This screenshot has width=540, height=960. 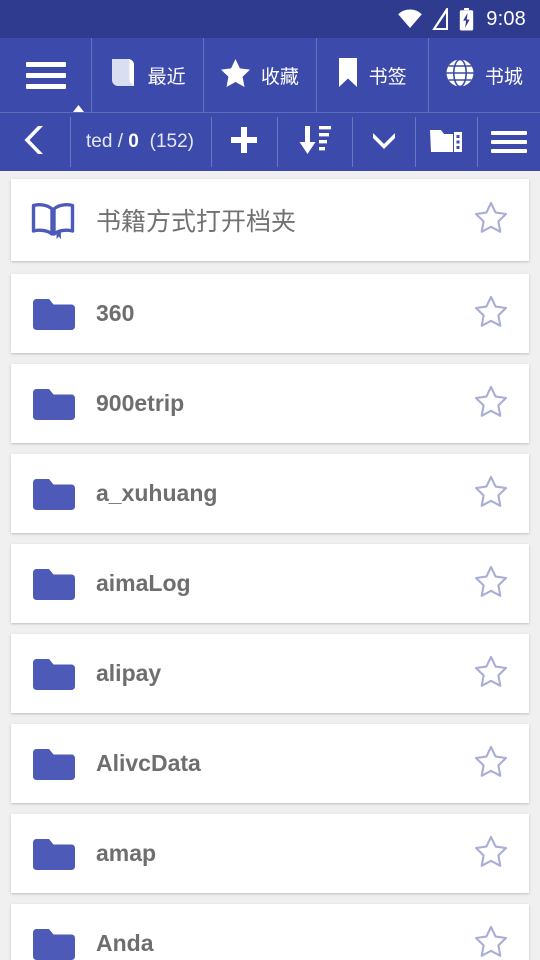 I want to click on tab-bookmarks: 书签, so click(x=371, y=75).